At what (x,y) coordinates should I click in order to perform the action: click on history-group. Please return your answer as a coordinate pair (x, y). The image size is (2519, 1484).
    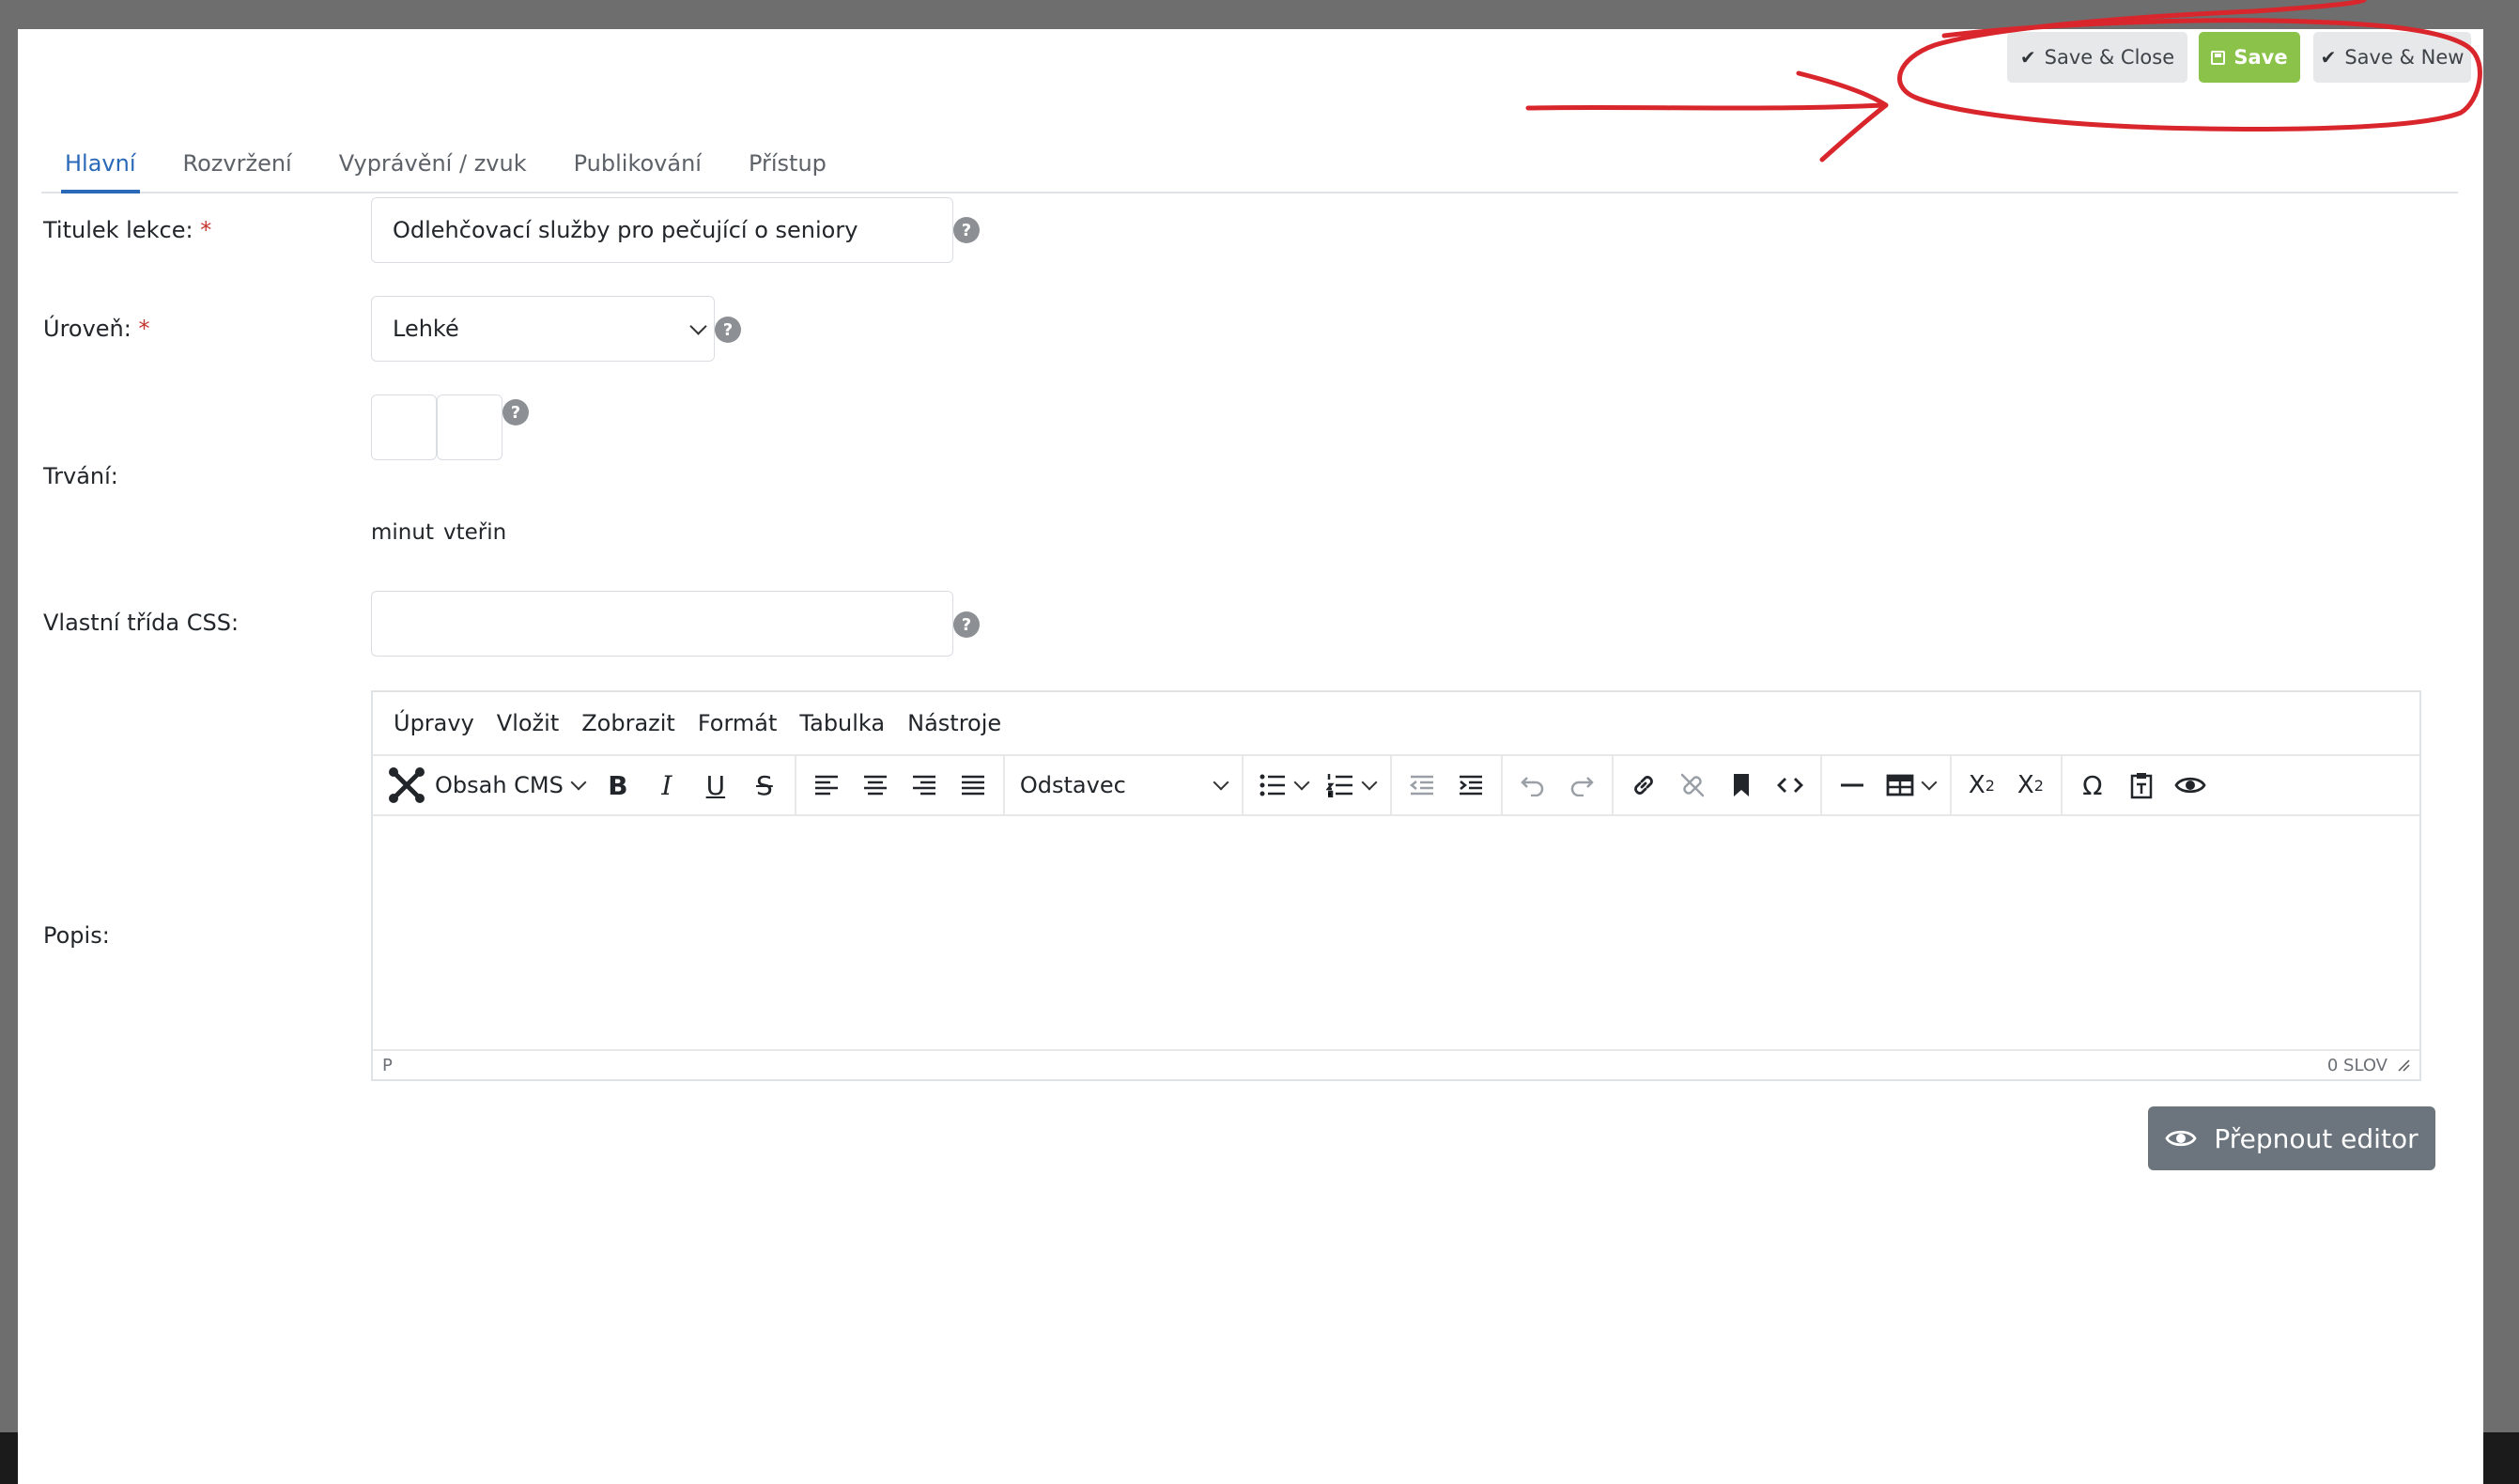
    Looking at the image, I should click on (1559, 785).